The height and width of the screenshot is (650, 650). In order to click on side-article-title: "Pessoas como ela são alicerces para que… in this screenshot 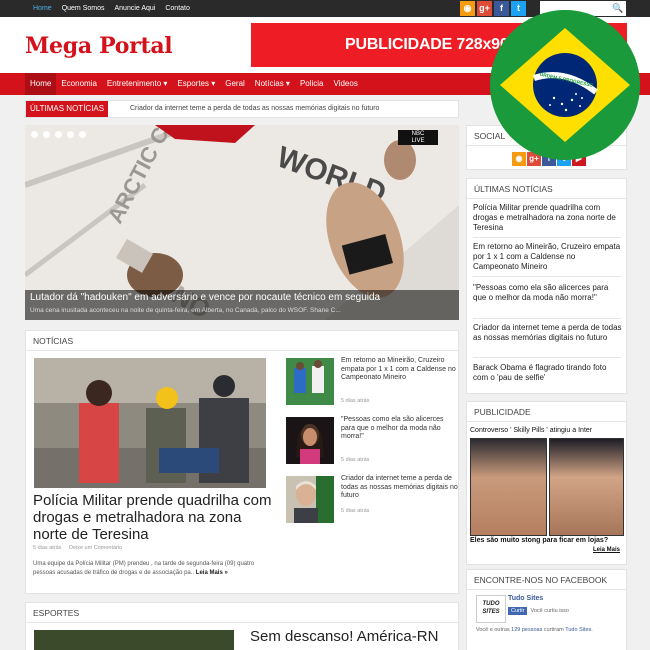, I will do `click(400, 429)`.